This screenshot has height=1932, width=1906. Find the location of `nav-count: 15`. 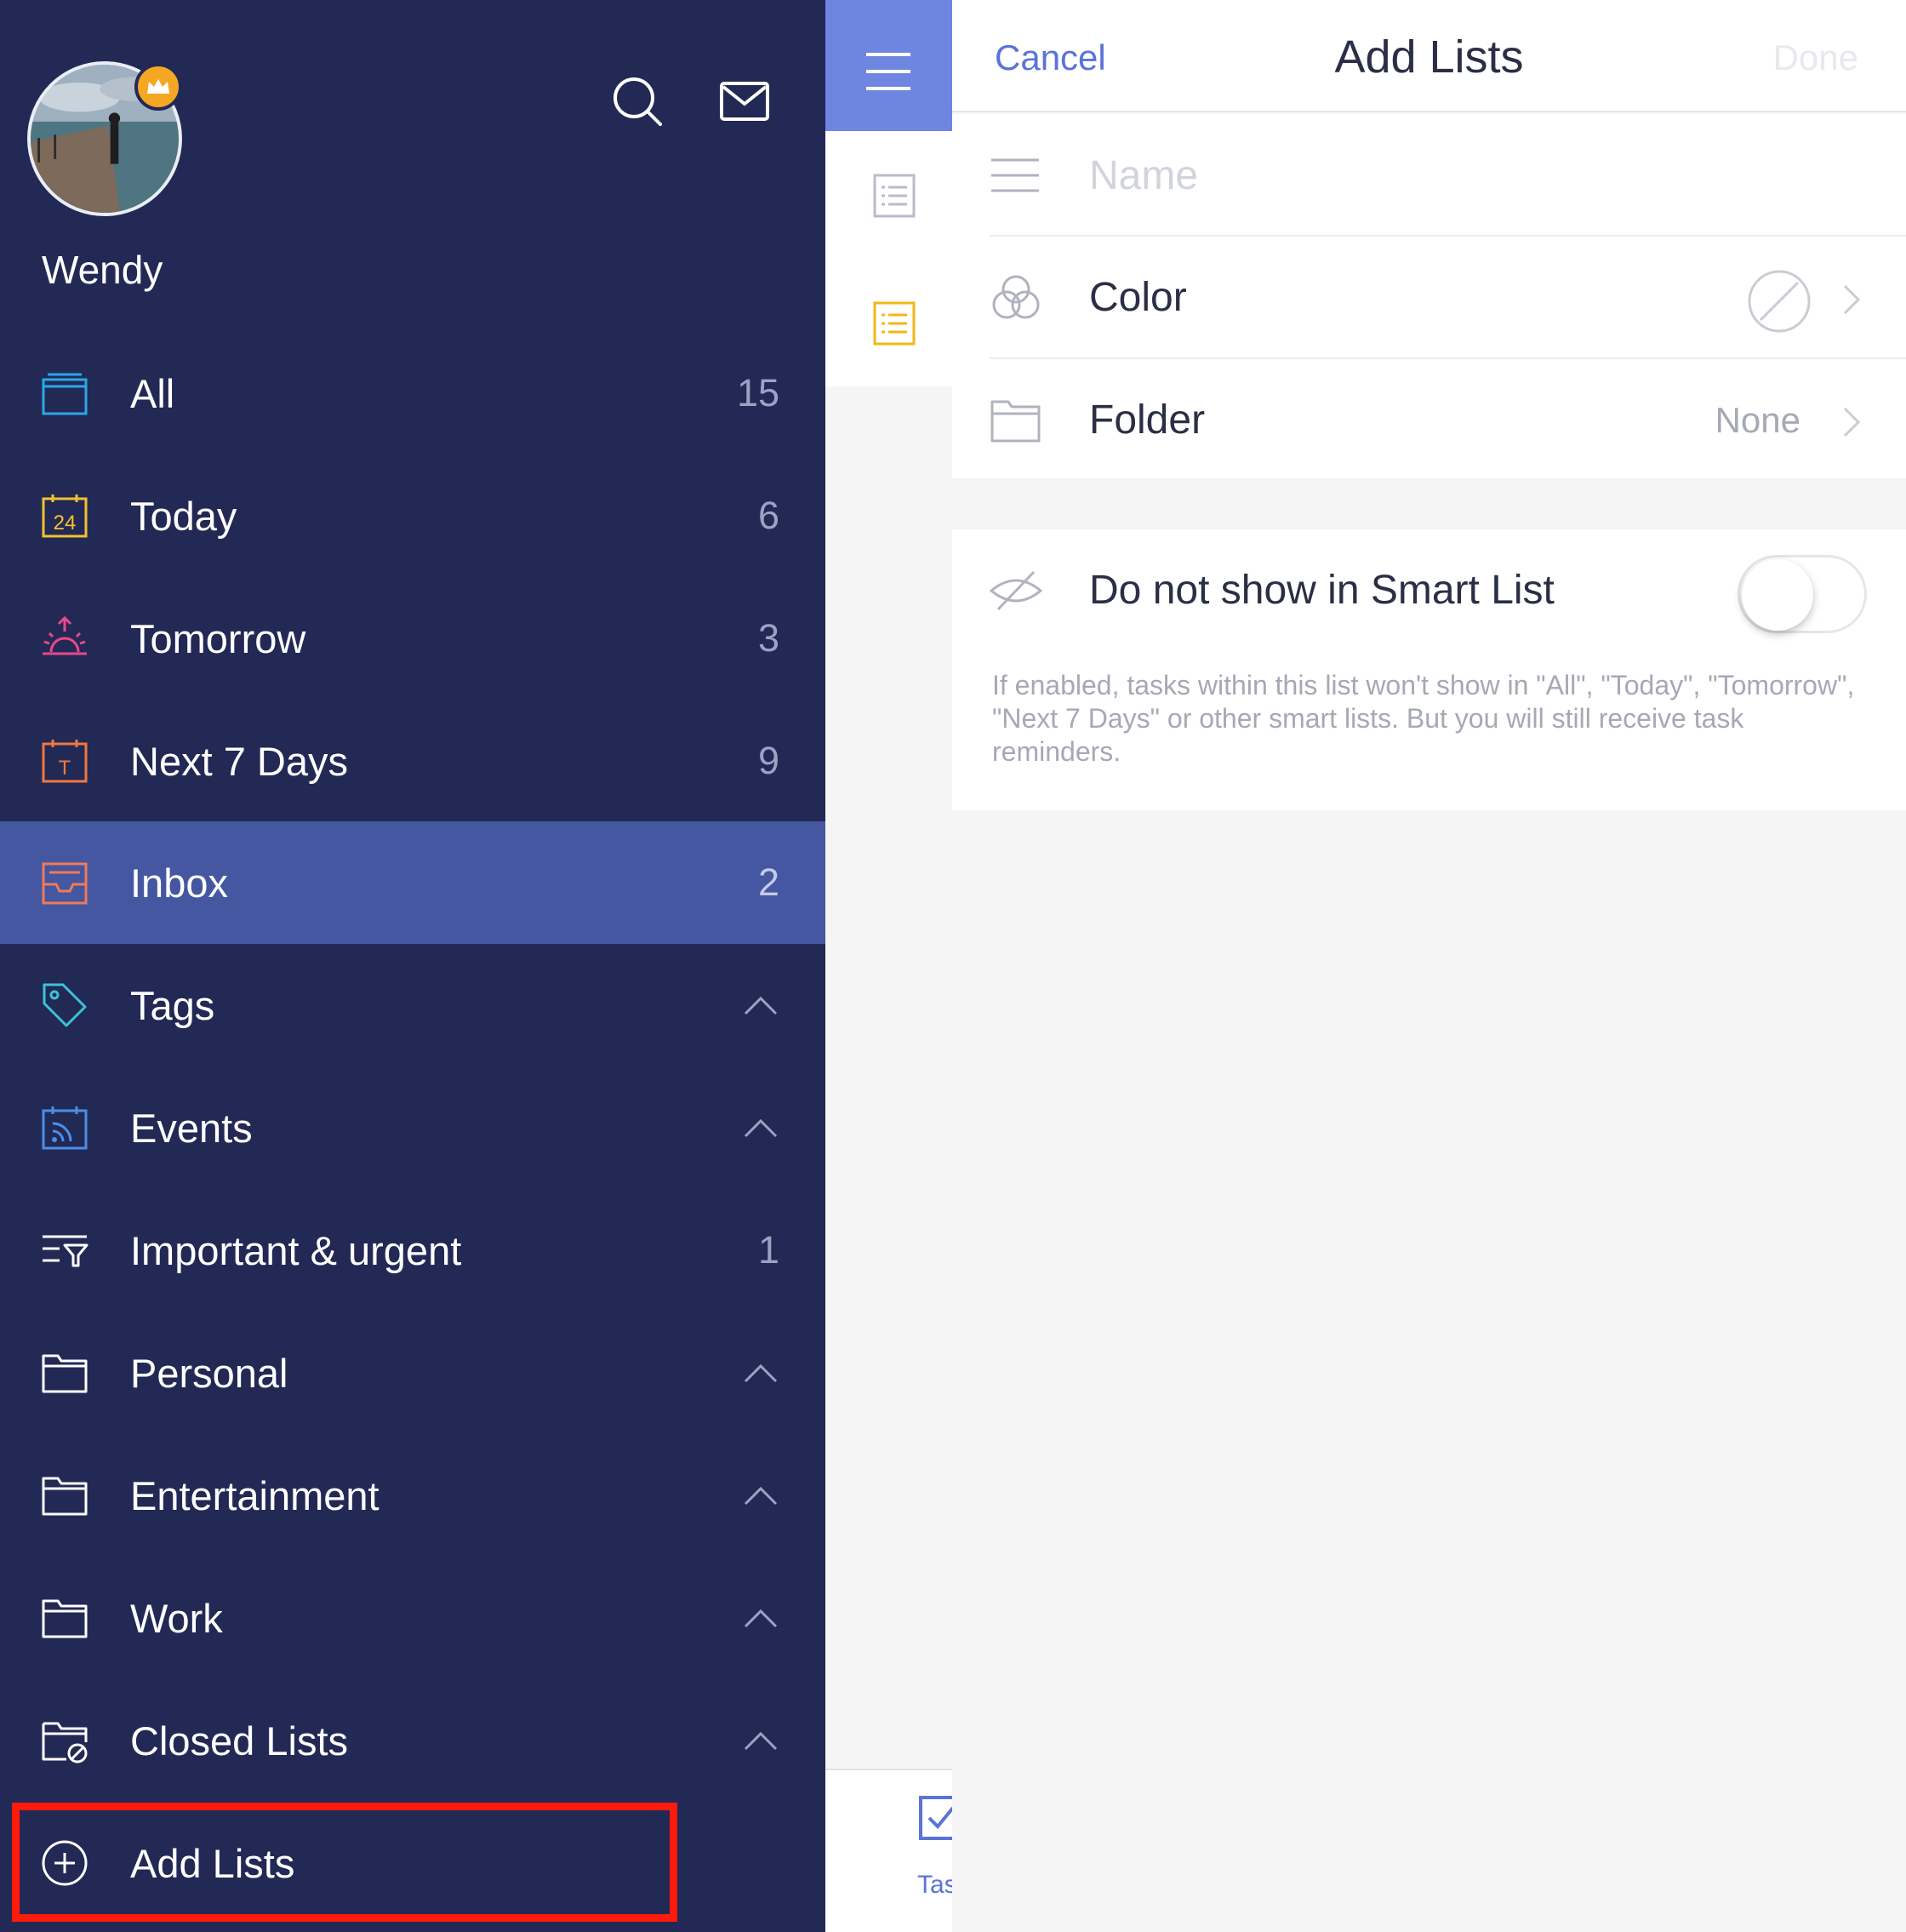

nav-count: 15 is located at coordinates (757, 392).